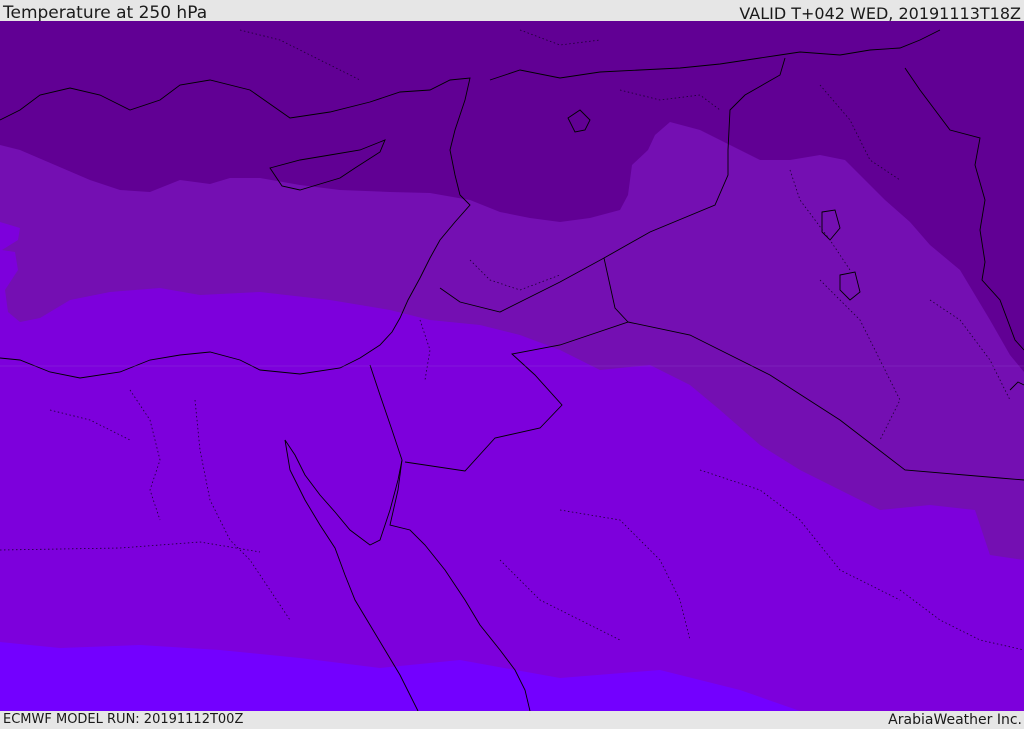 The height and width of the screenshot is (729, 1024). What do you see at coordinates (955, 720) in the screenshot?
I see `brand-label: ArabiaWeather Inc.` at bounding box center [955, 720].